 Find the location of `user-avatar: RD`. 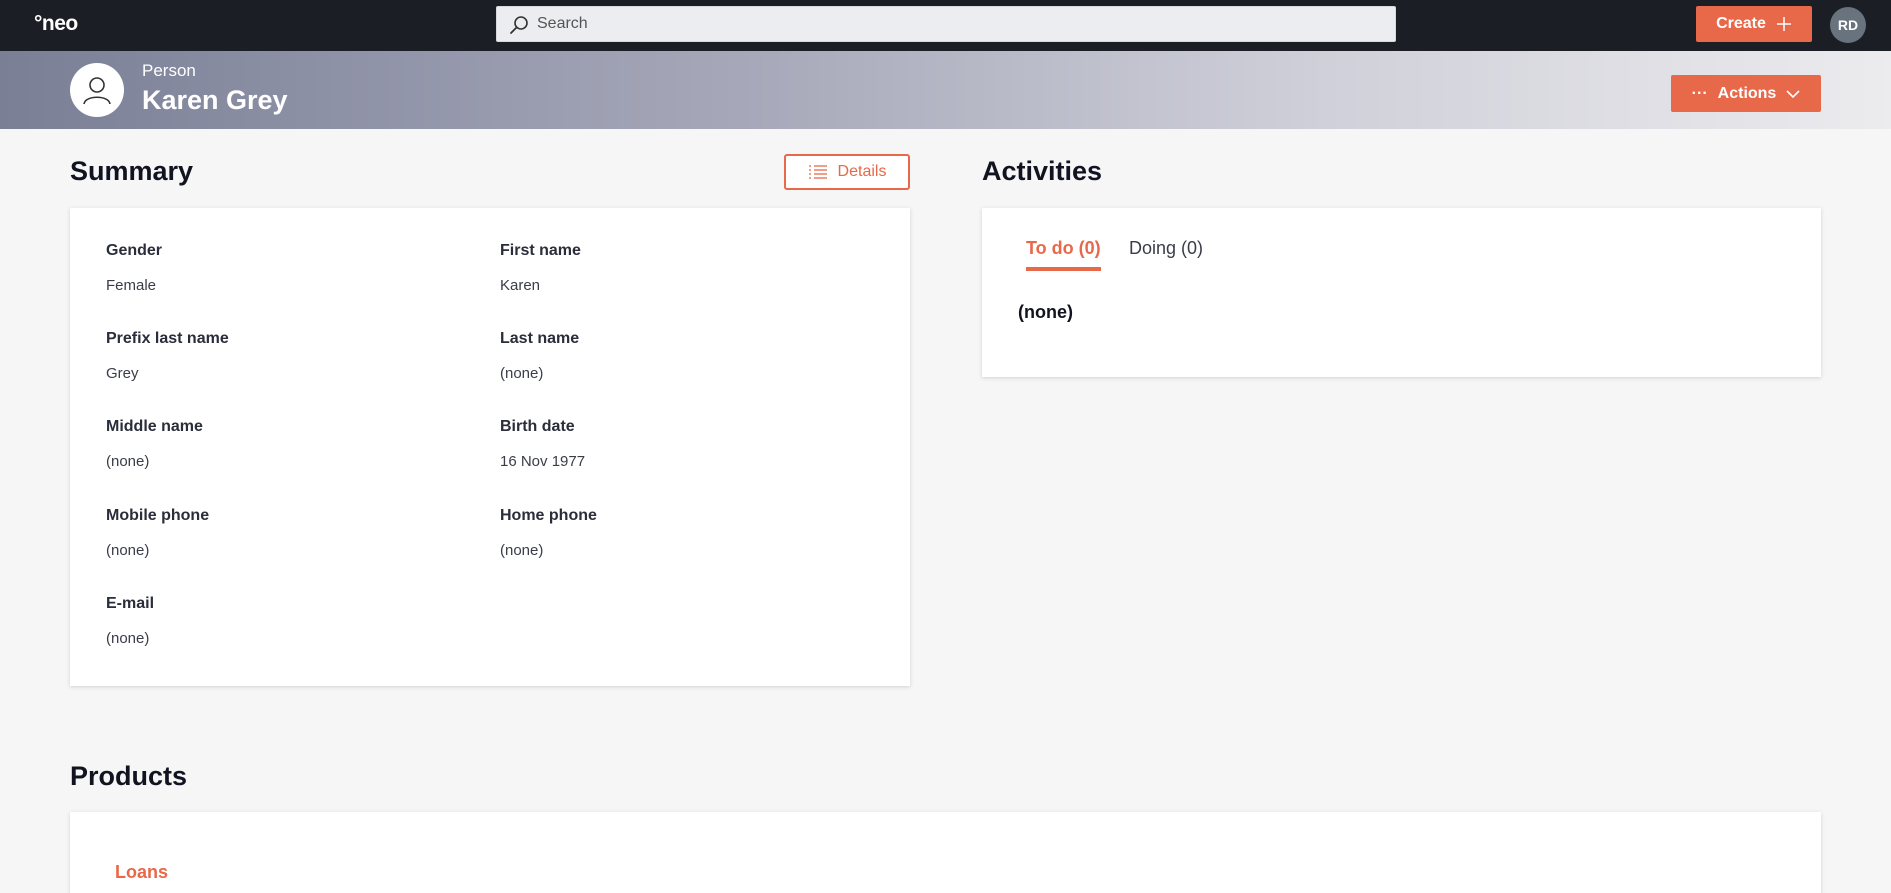

user-avatar: RD is located at coordinates (1848, 25).